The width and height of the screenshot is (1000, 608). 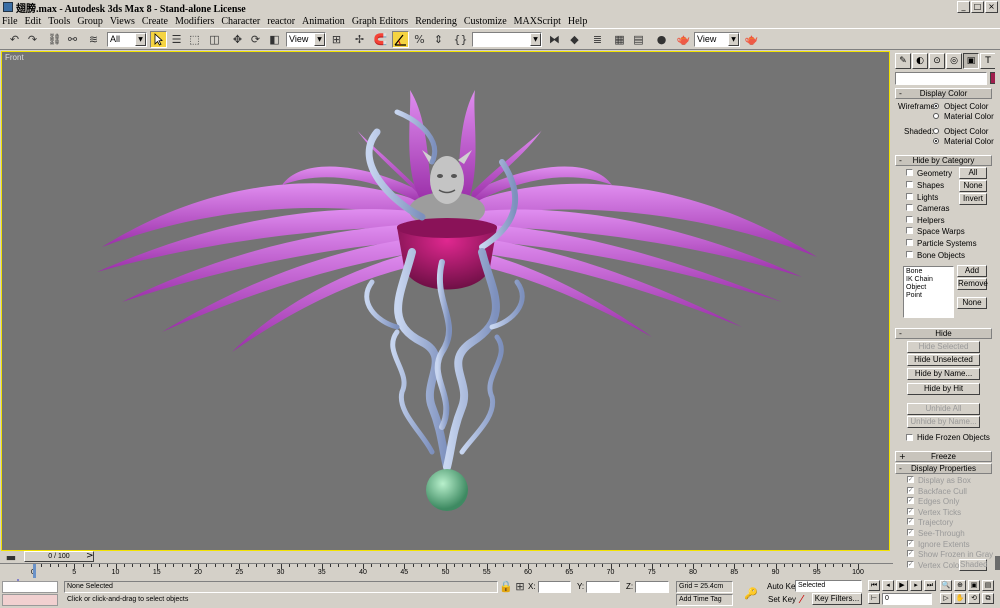 I want to click on hide-selected-button: Hide Selected, so click(x=943, y=347).